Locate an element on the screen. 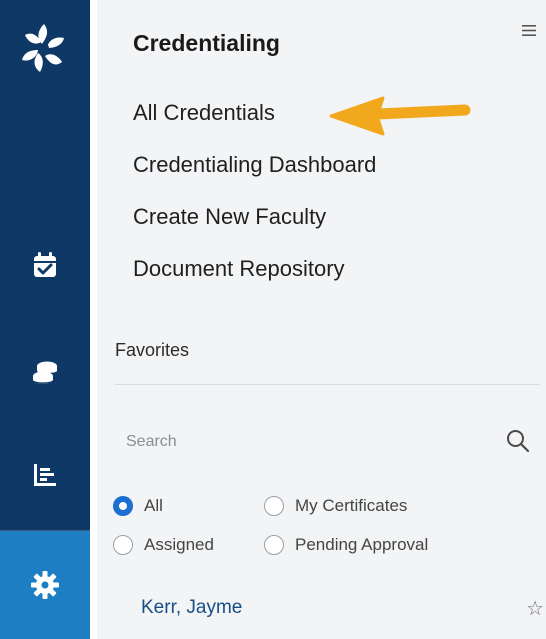 This screenshot has height=639, width=546. hamburger-menu-icon is located at coordinates (529, 32).